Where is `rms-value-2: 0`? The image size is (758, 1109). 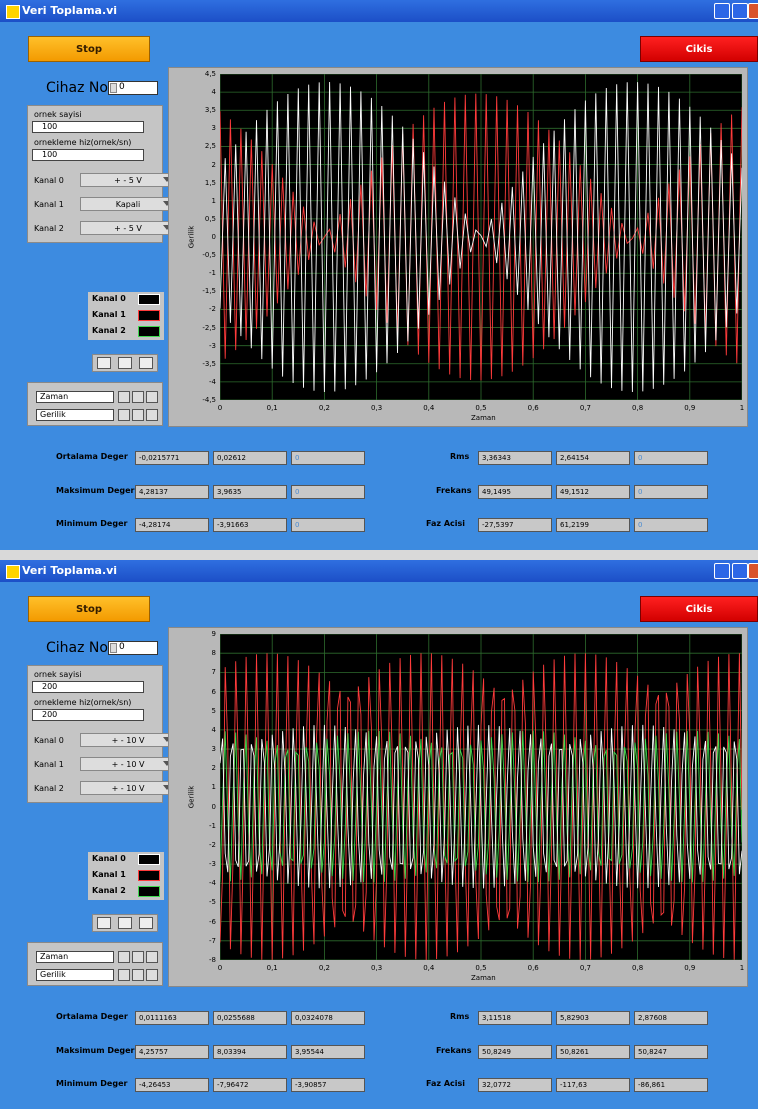
rms-value-2: 0 is located at coordinates (671, 458).